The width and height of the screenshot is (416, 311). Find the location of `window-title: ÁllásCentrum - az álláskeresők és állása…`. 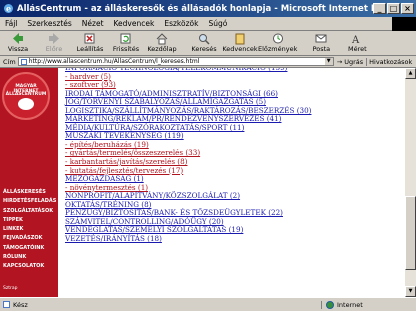

window-title: ÁllásCentrum - az álláskeresők és állása… is located at coordinates (195, 8).